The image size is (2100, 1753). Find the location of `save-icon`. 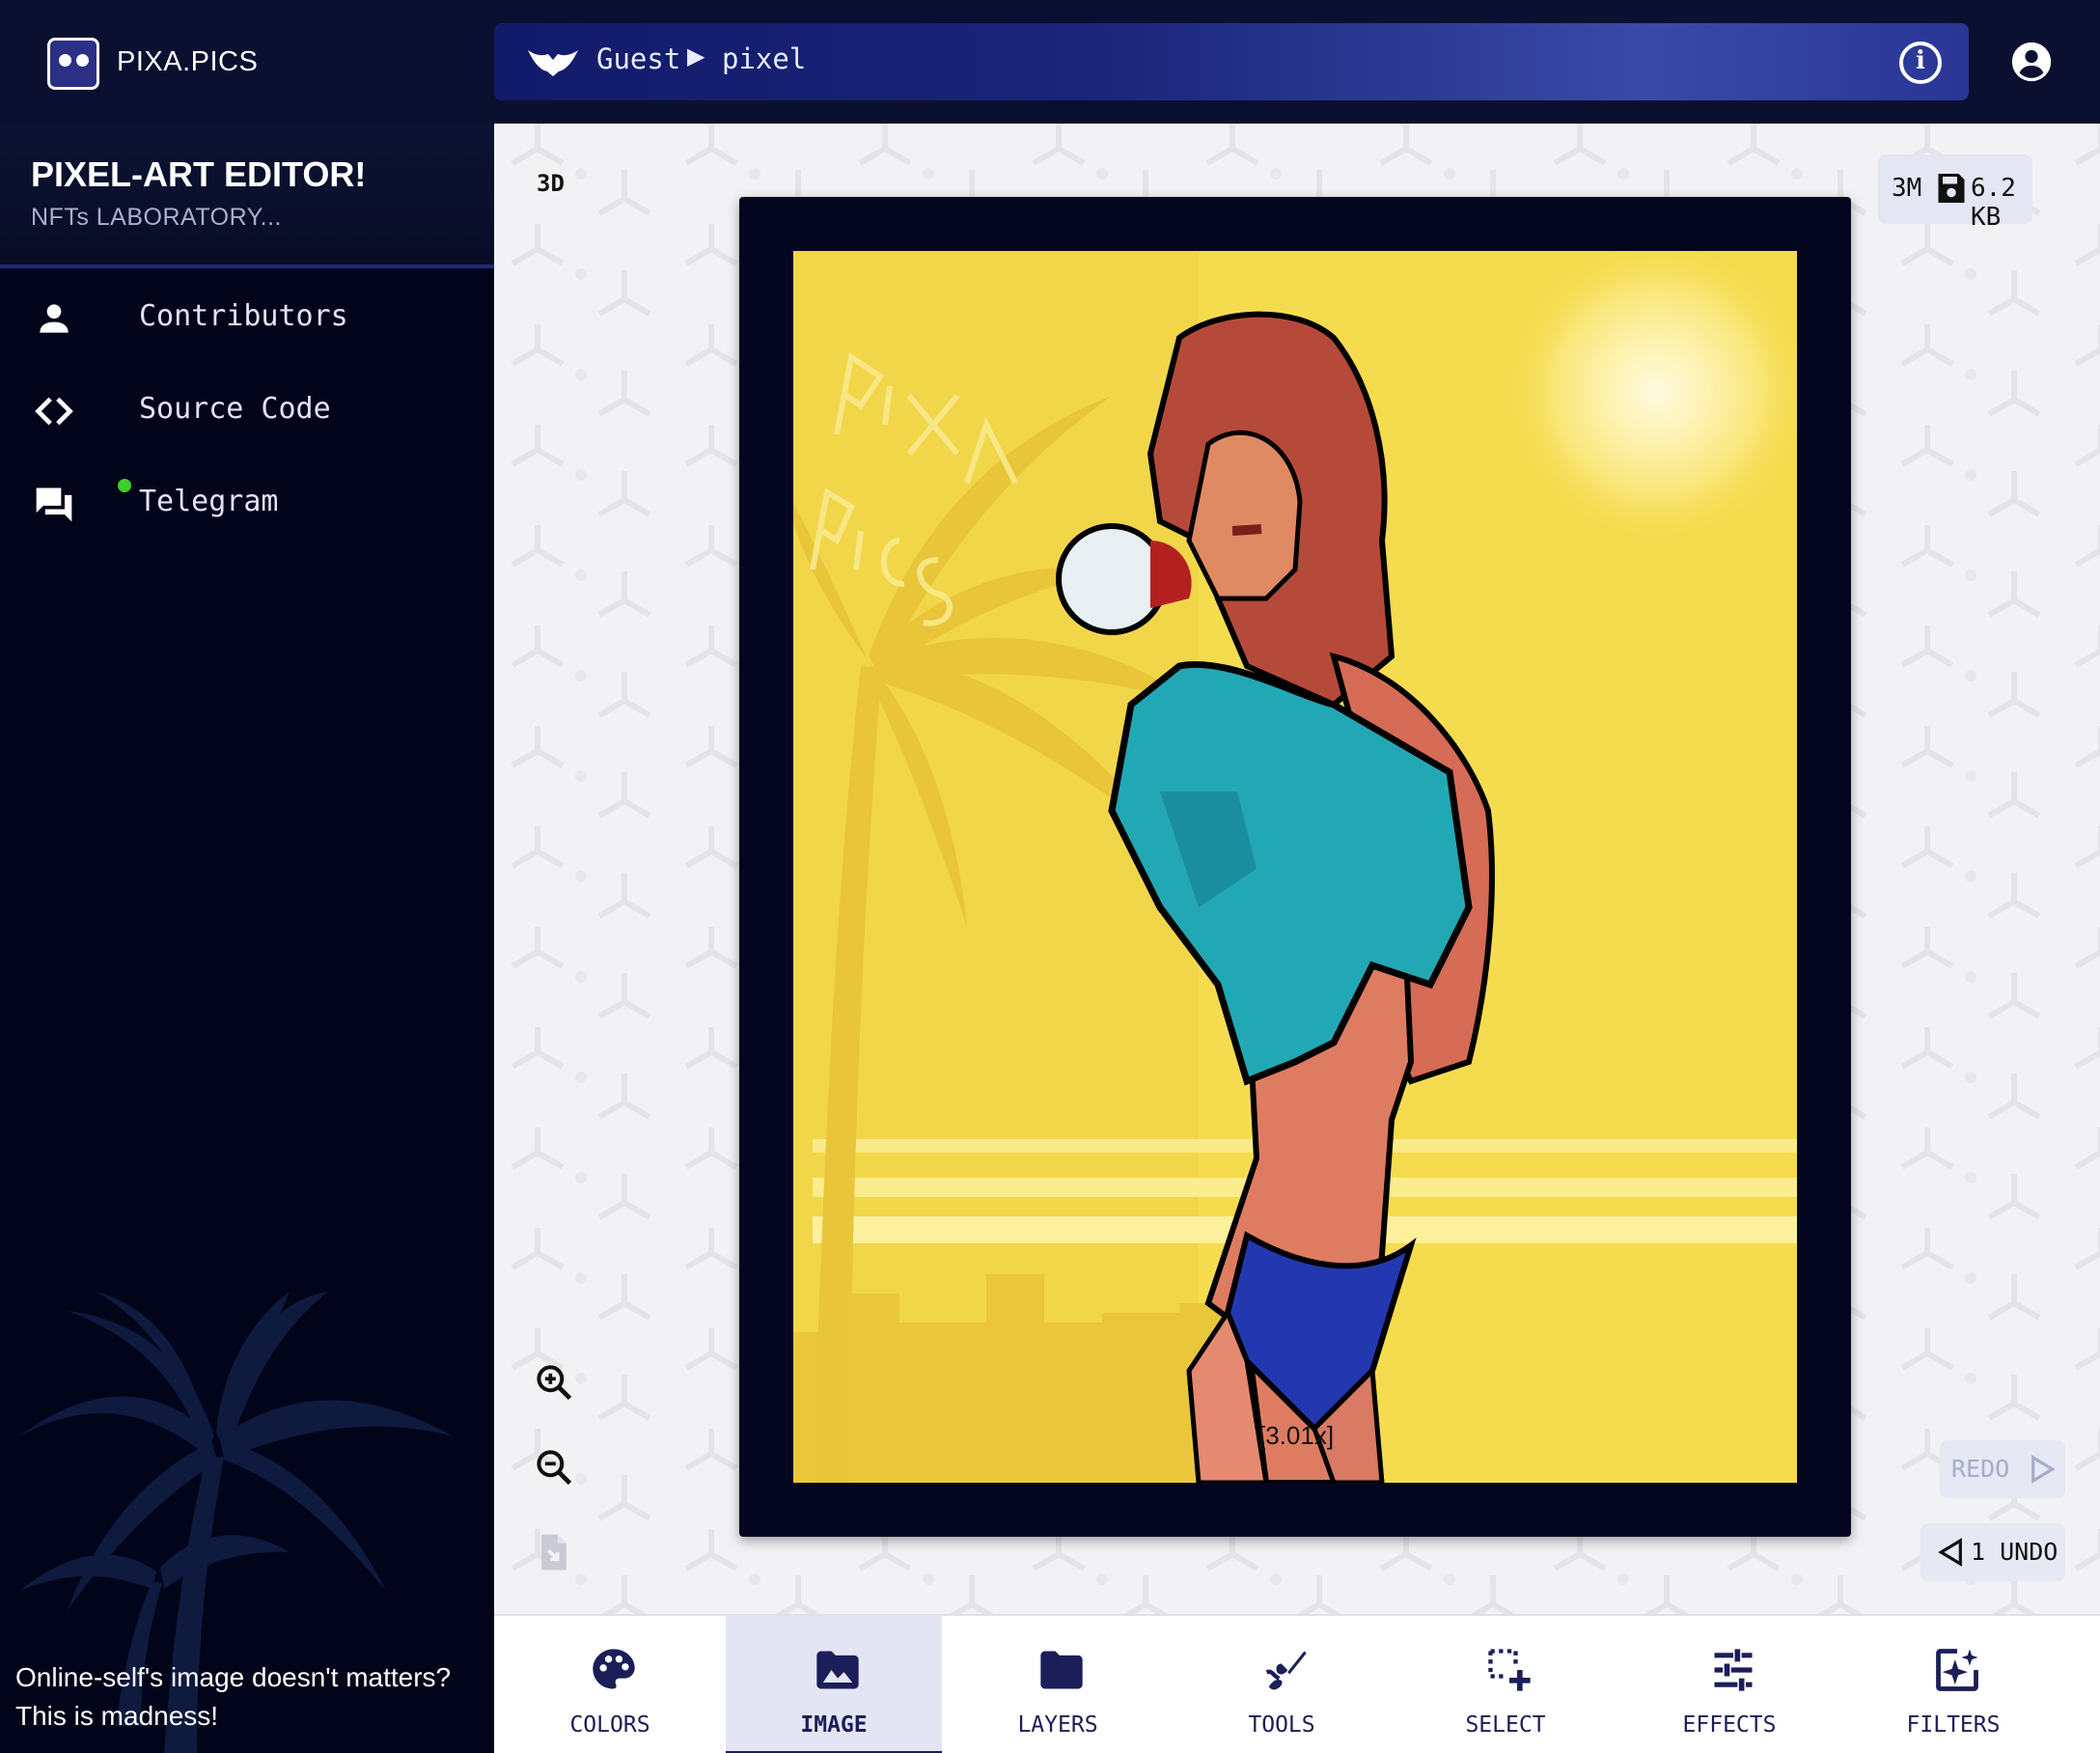

save-icon is located at coordinates (1951, 188).